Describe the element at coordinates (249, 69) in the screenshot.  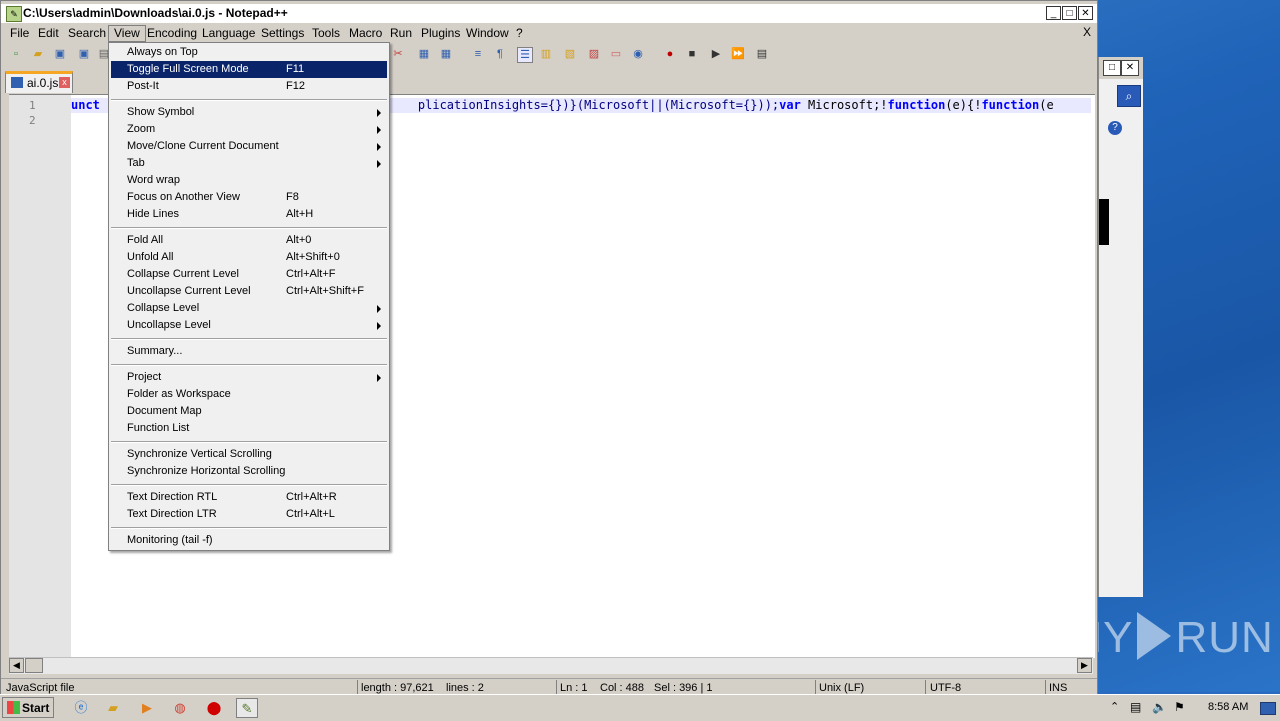
I see `menu-item-toggle-full-screen-mode: Toggle Full Screen Mode F11` at that location.